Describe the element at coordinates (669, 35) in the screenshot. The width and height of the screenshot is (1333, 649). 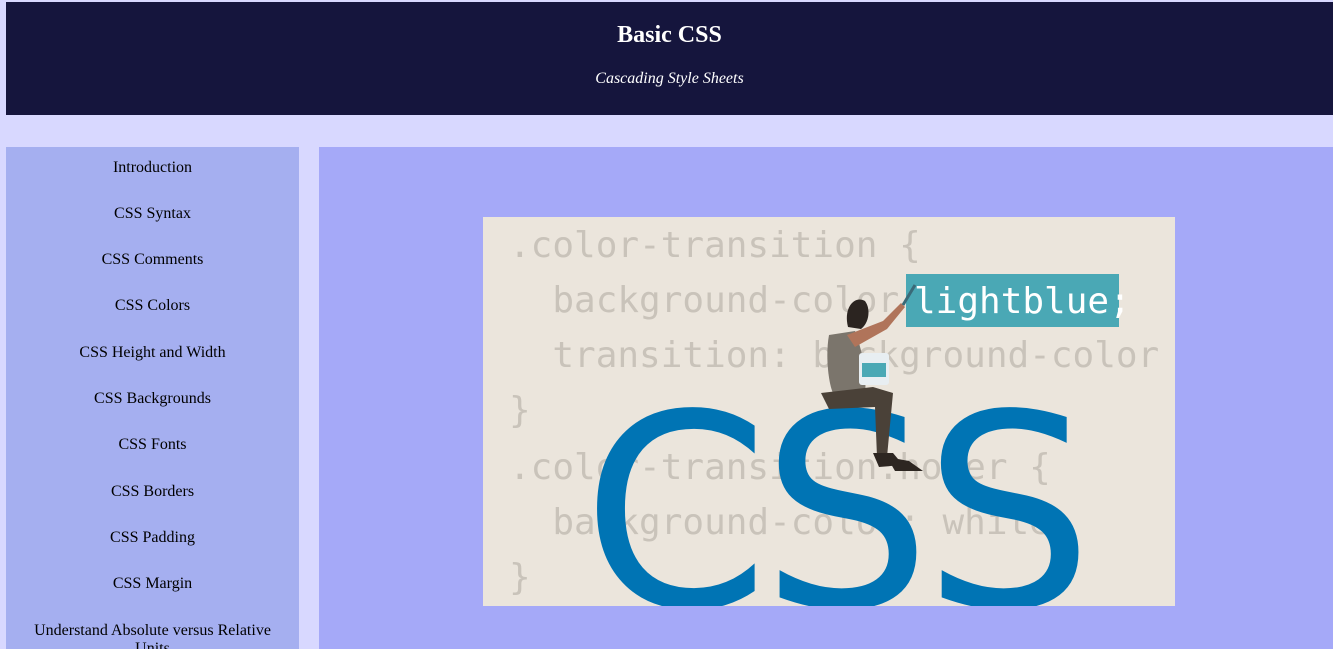
I see `page-title: Basic CSS` at that location.